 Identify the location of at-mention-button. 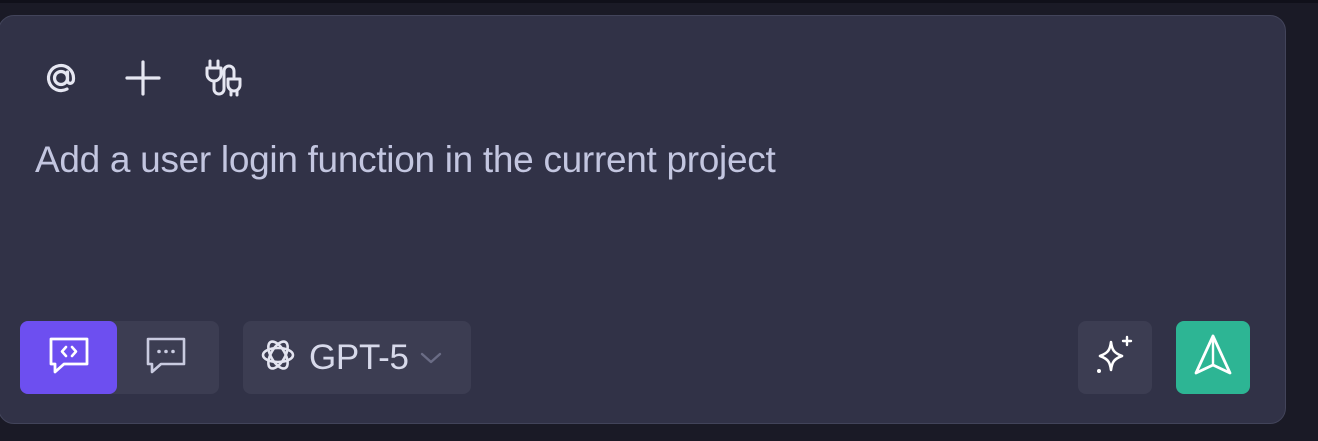
(61, 78).